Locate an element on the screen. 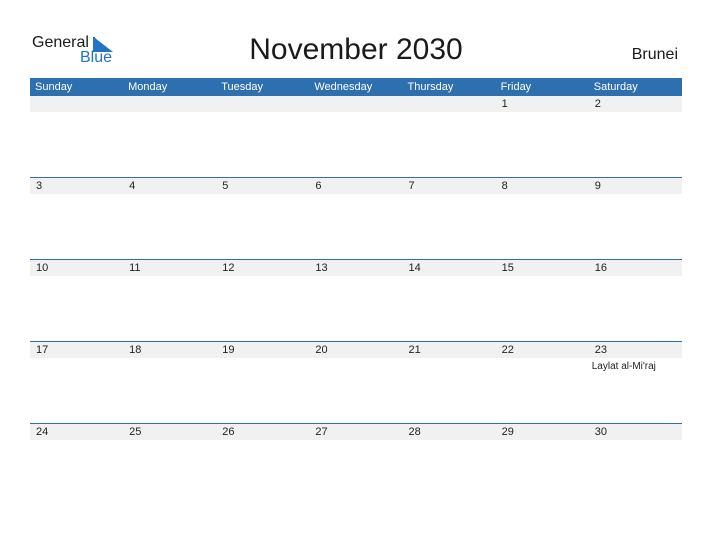  day-cell: 20 is located at coordinates (355, 350).